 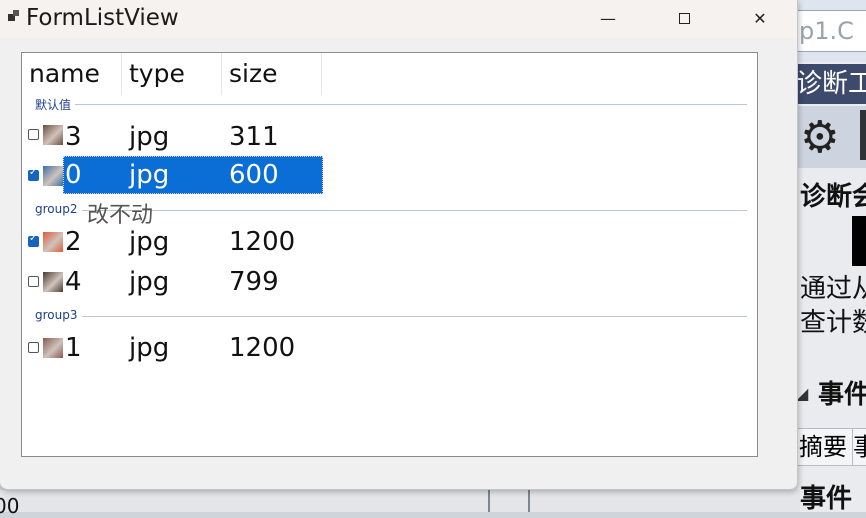 I want to click on cell-size: 311, so click(x=254, y=137).